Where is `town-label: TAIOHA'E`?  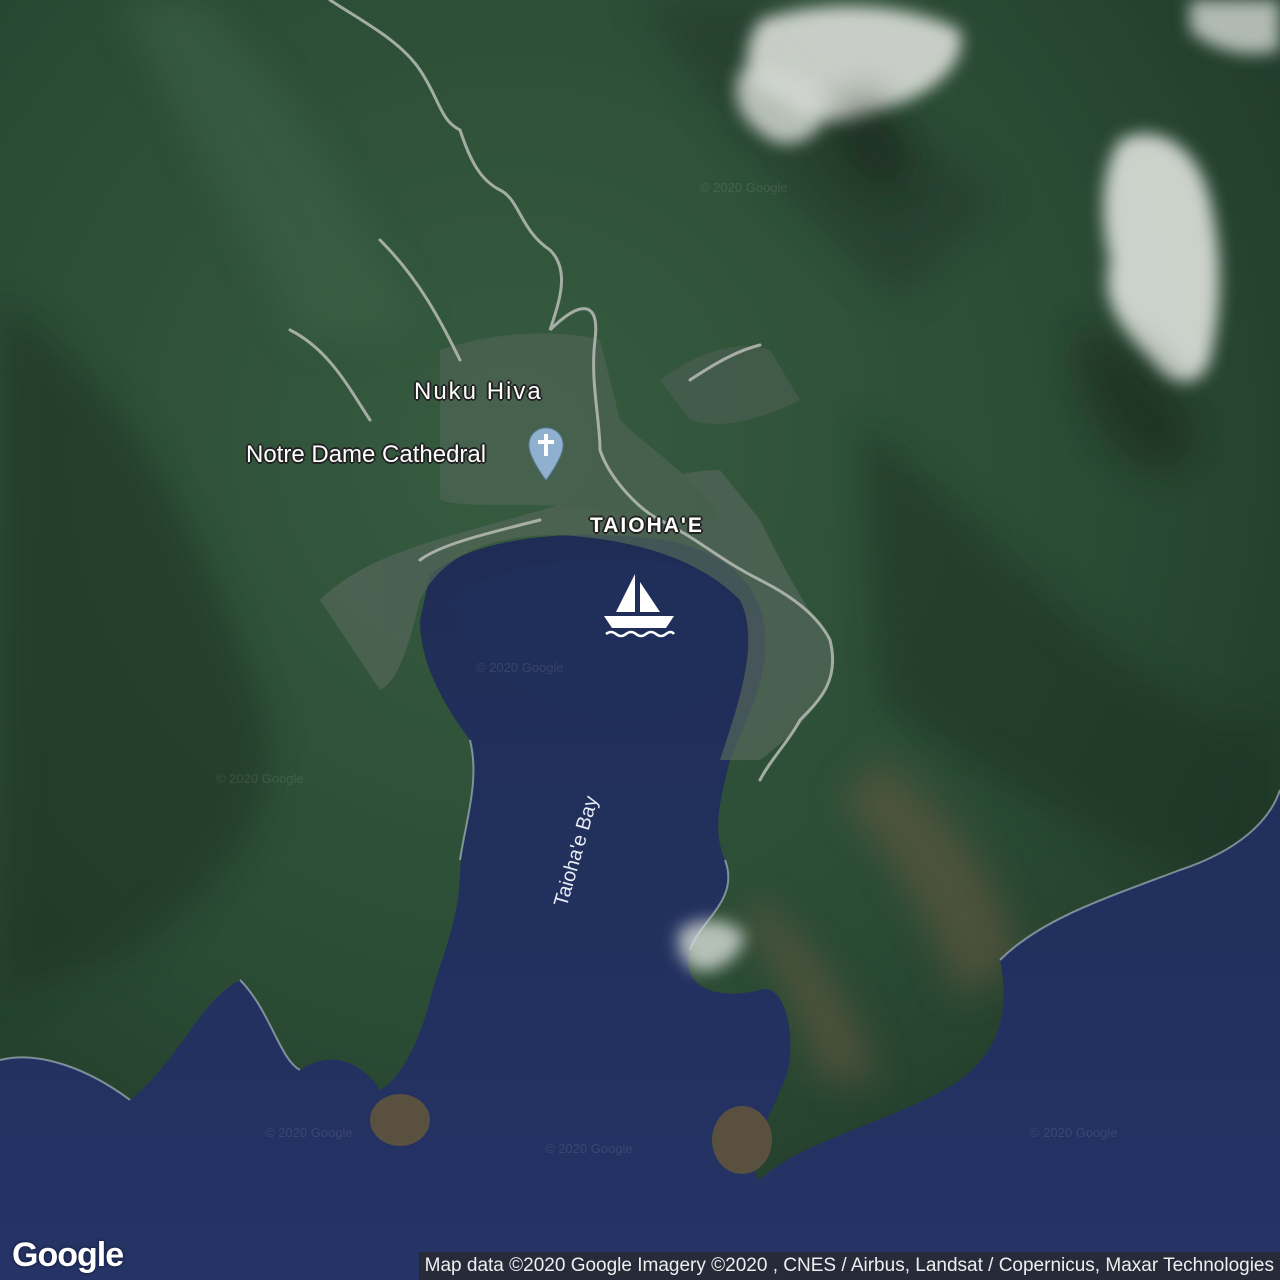 town-label: TAIOHA'E is located at coordinates (647, 526).